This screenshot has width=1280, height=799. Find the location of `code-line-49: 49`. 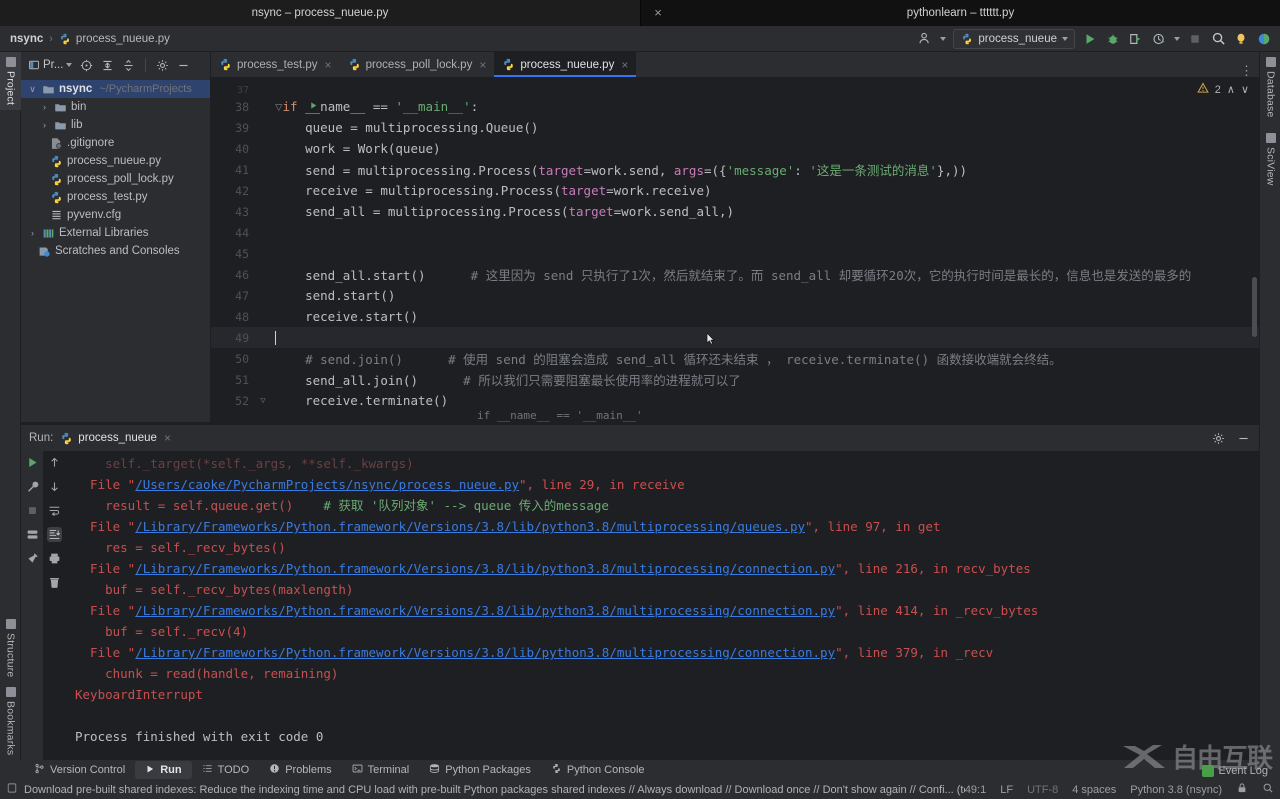

code-line-49: 49 is located at coordinates (735, 337).